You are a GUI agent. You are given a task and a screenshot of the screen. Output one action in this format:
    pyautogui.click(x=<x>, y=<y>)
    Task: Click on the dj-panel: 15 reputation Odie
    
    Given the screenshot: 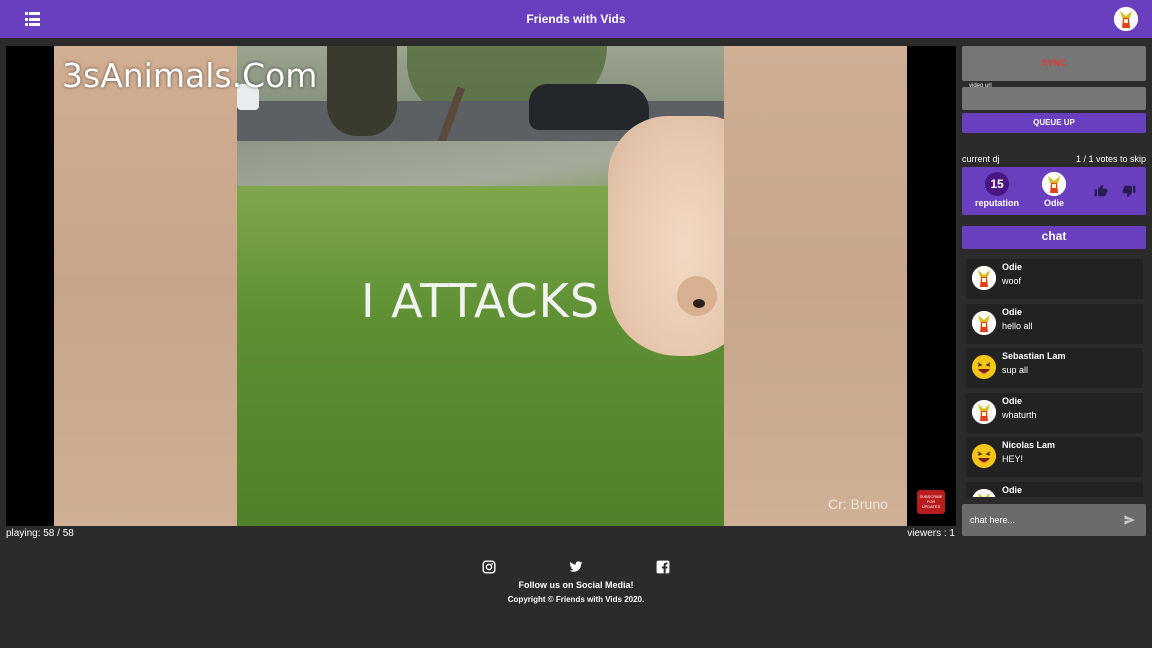 What is the action you would take?
    pyautogui.click(x=1054, y=191)
    